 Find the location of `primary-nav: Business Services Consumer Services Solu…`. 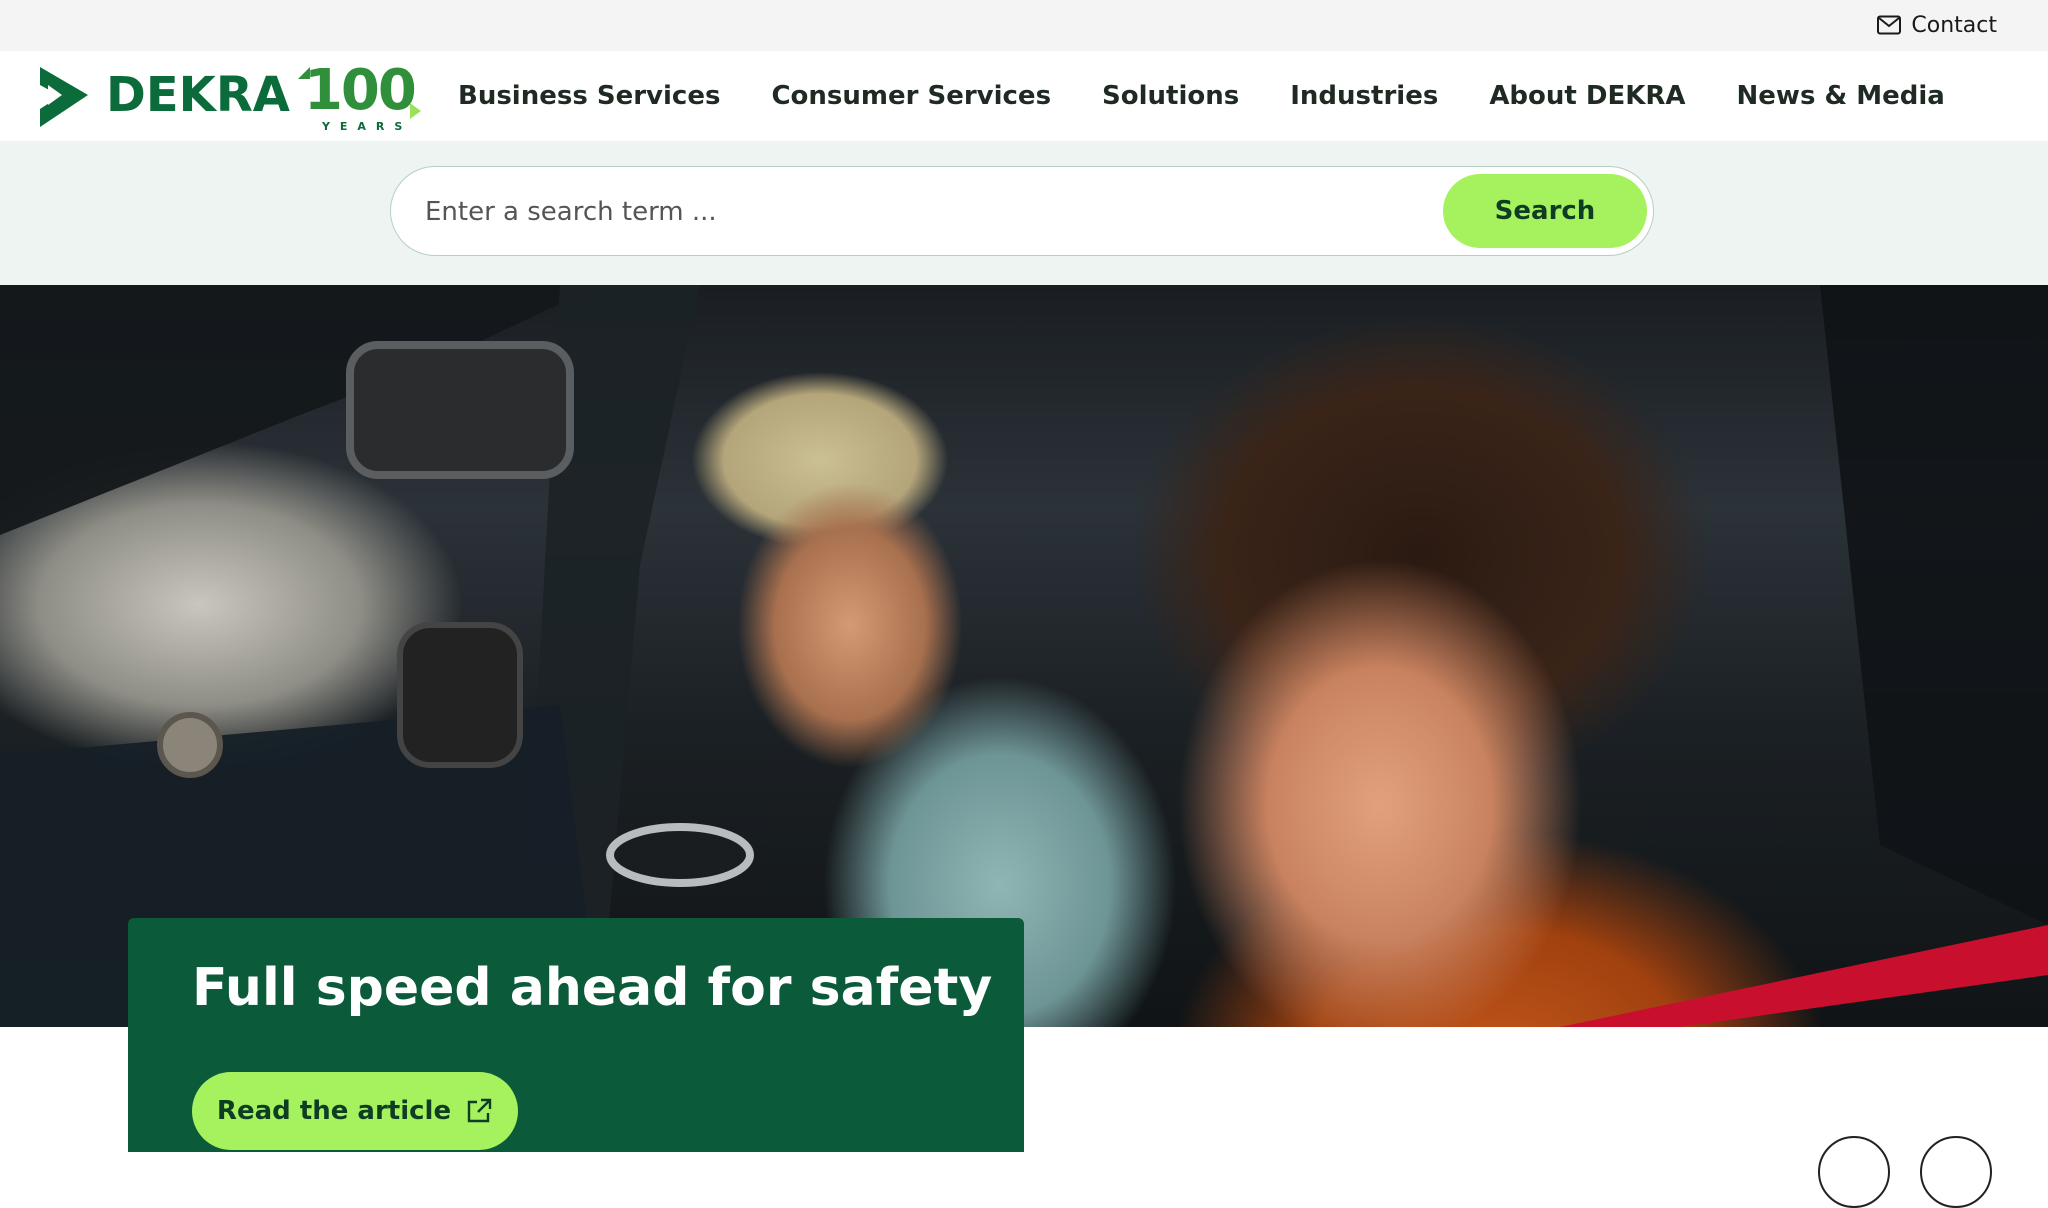

primary-nav: Business Services Consumer Services Solu… is located at coordinates (1227, 96).